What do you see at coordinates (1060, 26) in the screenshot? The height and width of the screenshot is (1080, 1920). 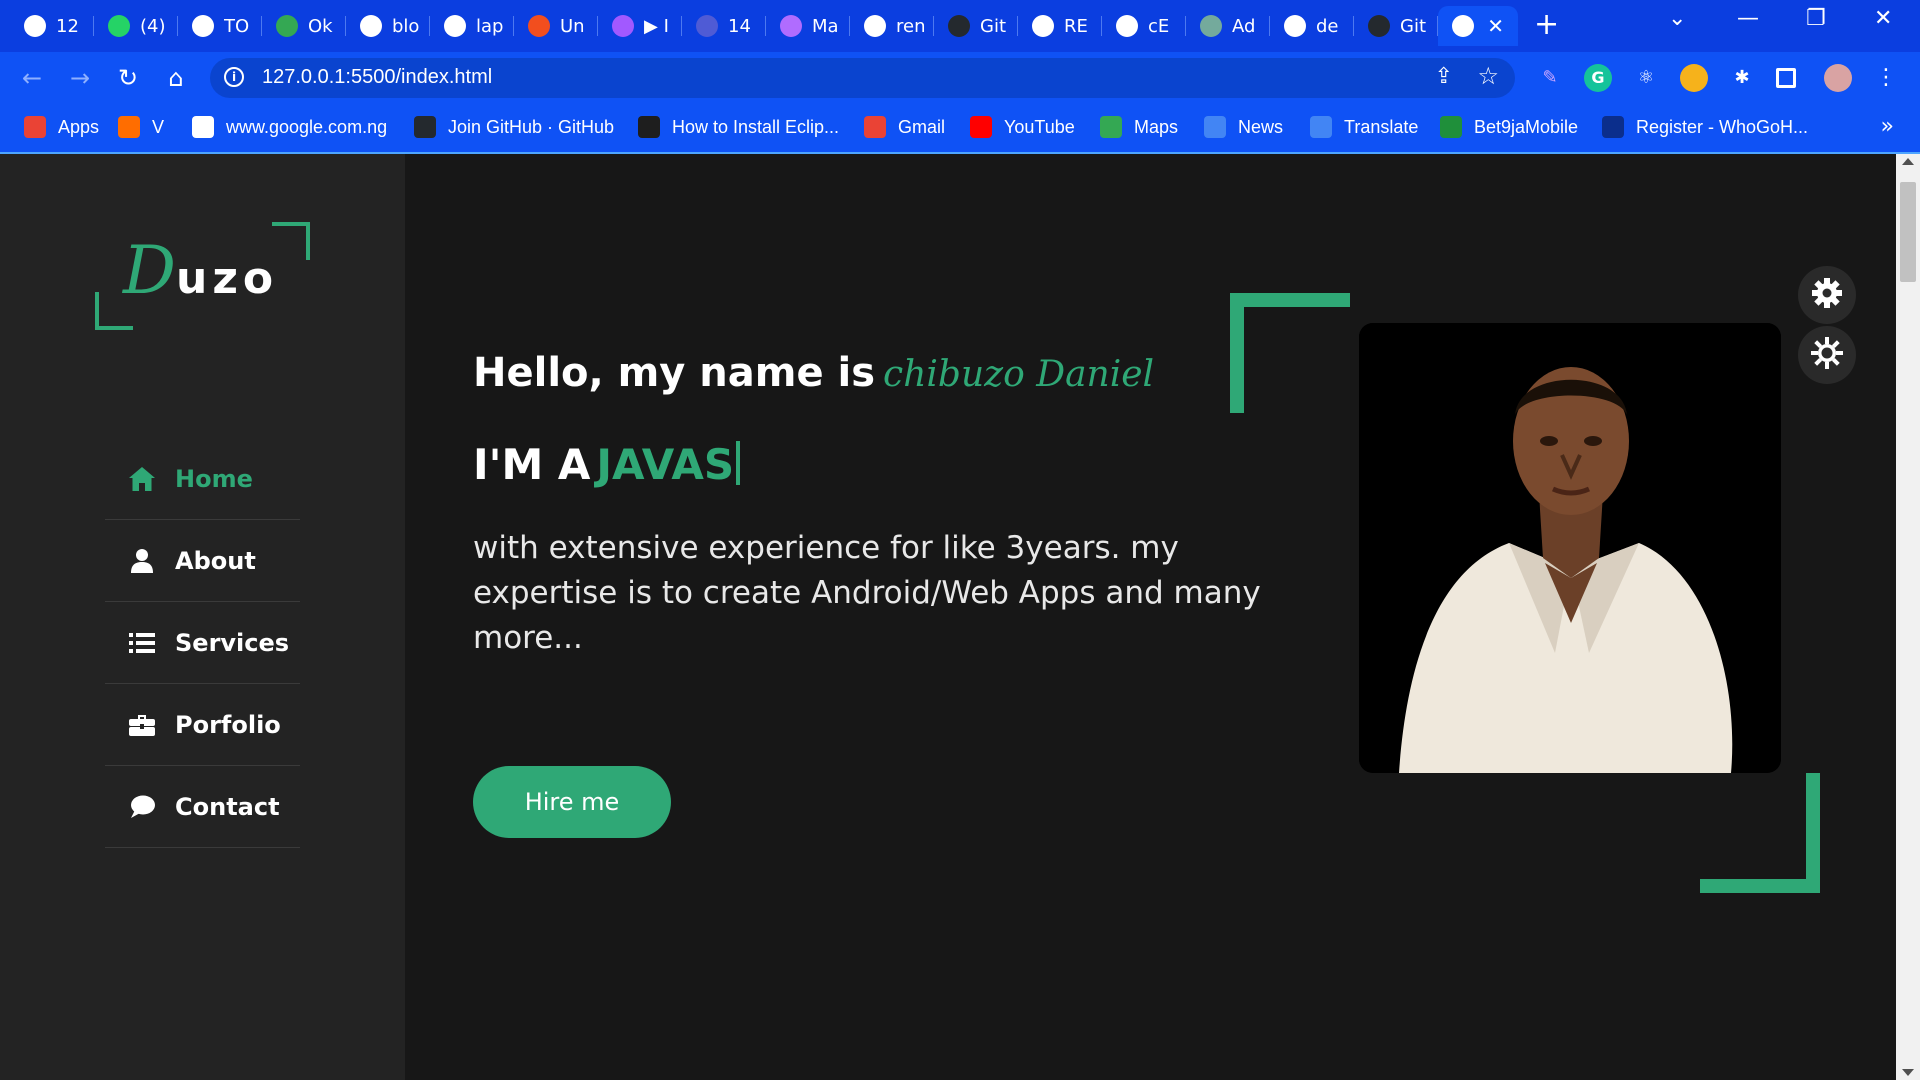 I see `browser-tab: RE` at bounding box center [1060, 26].